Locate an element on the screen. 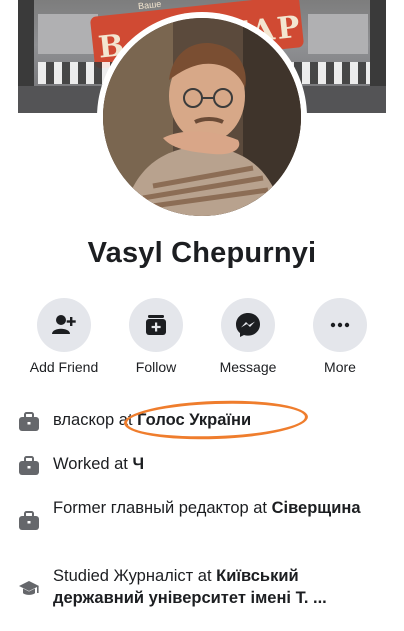 Image resolution: width=404 pixels, height=631 pixels. follow-icon is located at coordinates (156, 325).